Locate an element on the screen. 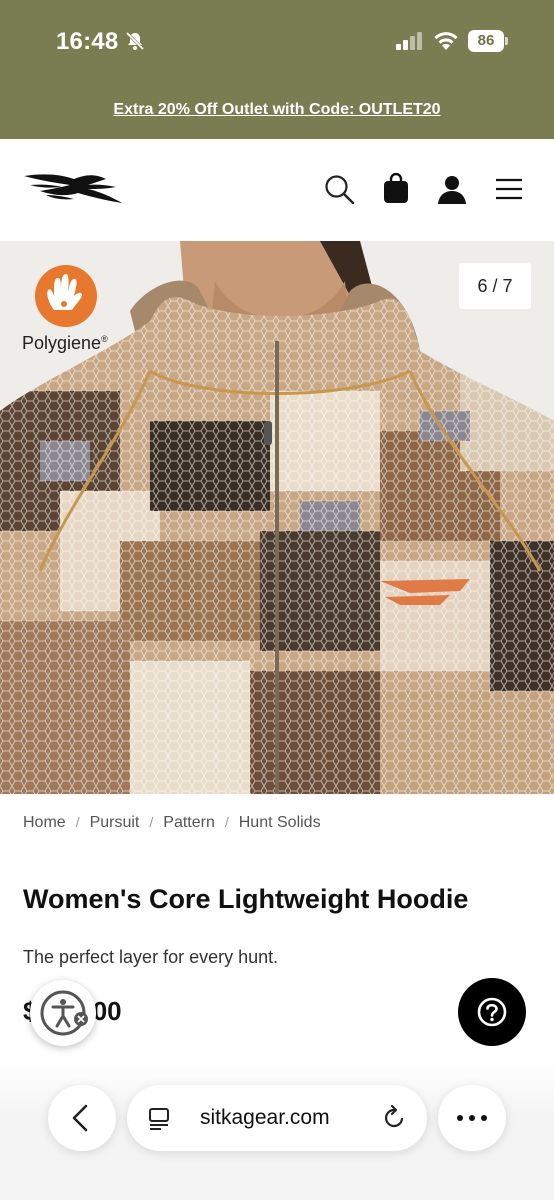 This screenshot has width=554, height=1200. ellipsis-icon is located at coordinates (472, 1118).